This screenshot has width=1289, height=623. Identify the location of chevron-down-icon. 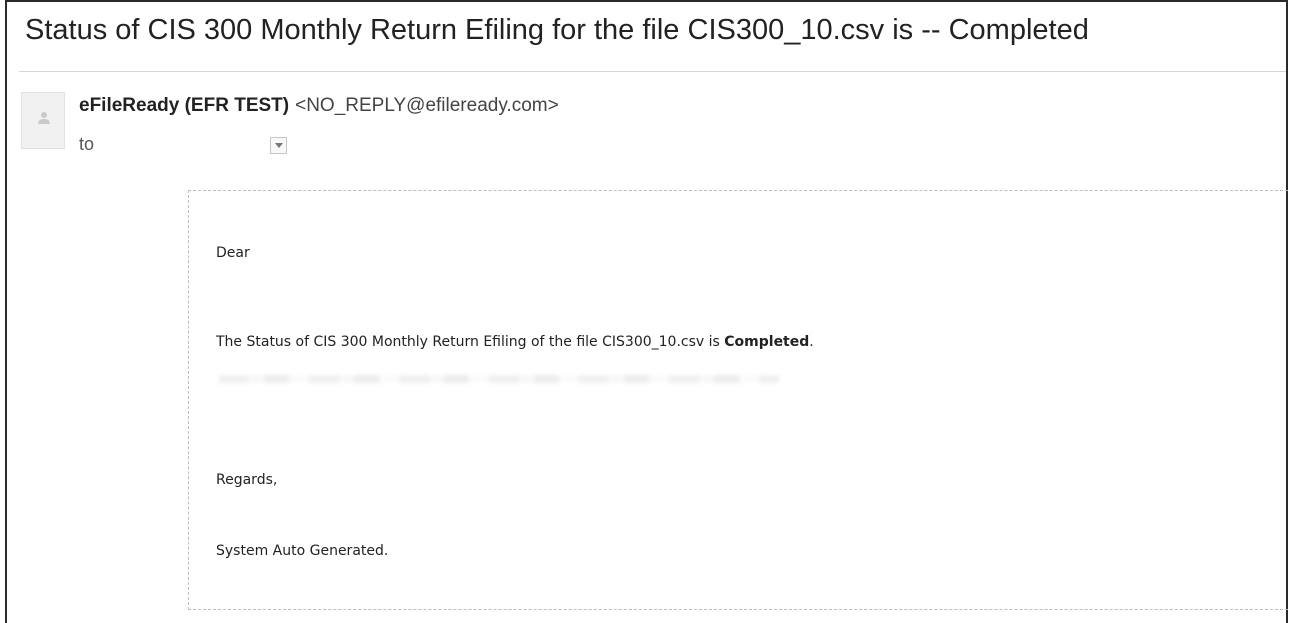
(279, 145).